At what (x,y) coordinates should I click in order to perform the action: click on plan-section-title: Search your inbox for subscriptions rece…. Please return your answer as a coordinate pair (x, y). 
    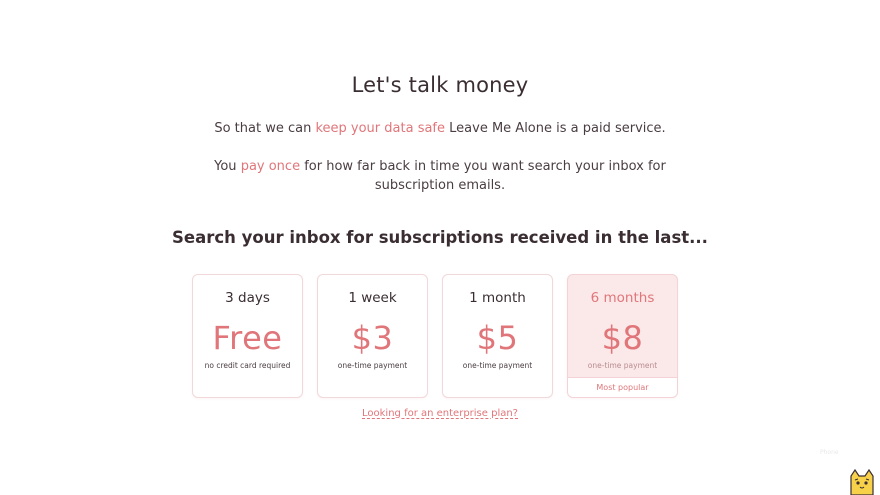
    Looking at the image, I should click on (440, 237).